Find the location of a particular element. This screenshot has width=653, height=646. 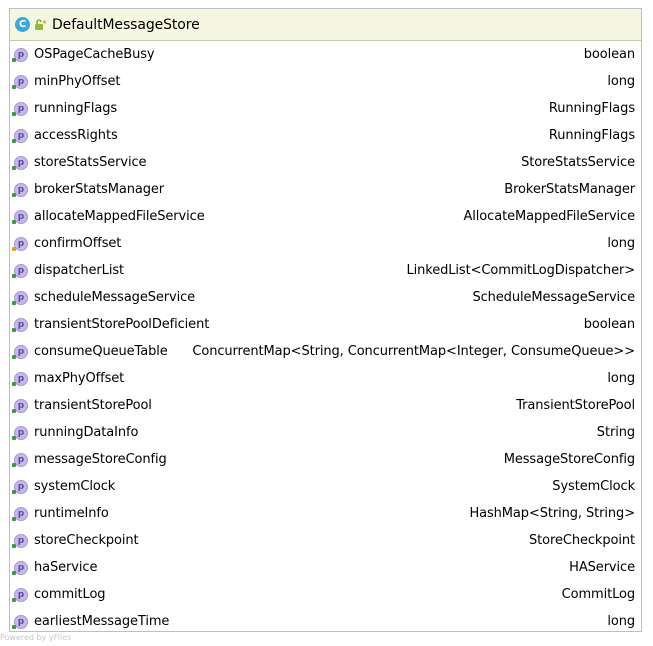

field-name: accessRights is located at coordinates (76, 135).